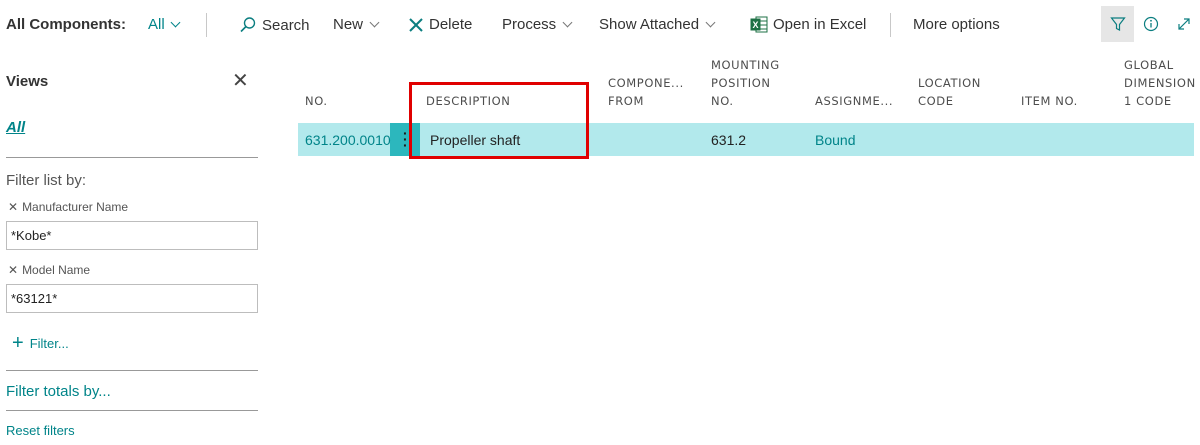 The width and height of the screenshot is (1200, 445). I want to click on delete-icon, so click(416, 24).